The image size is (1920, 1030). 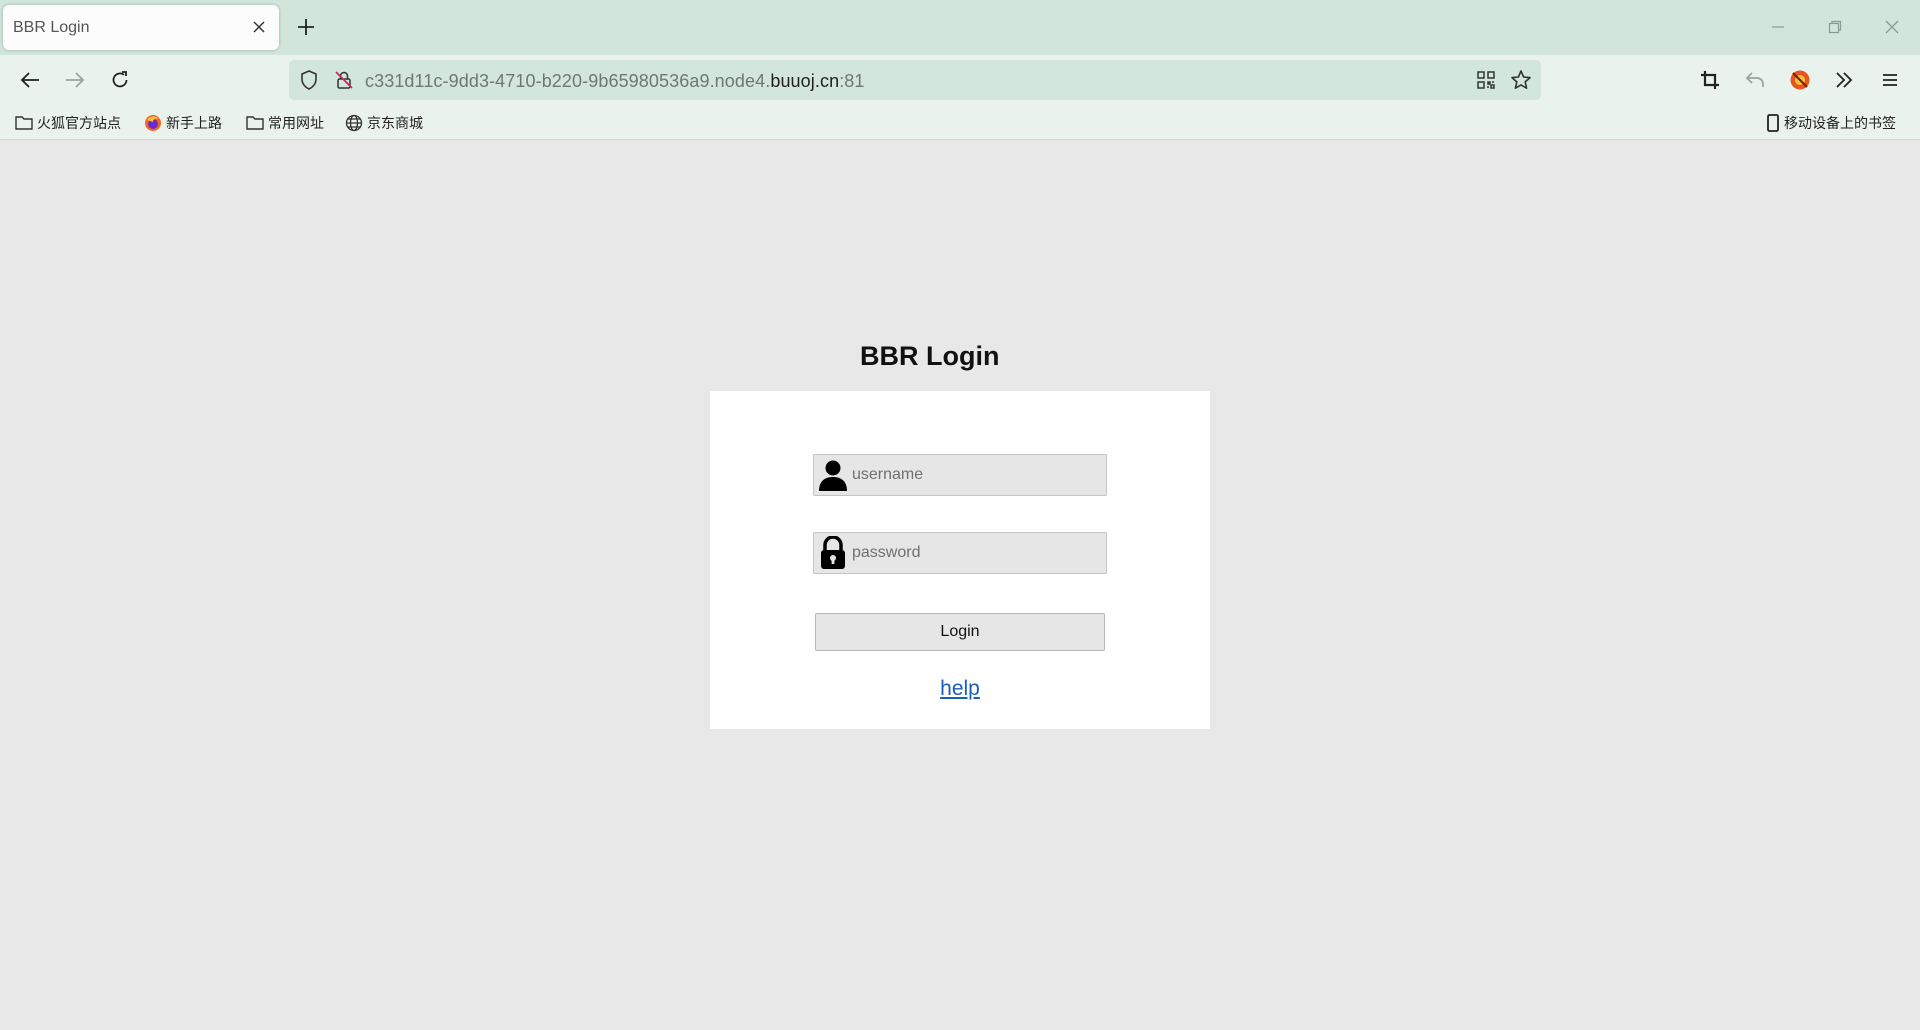 I want to click on menu-hamburger-icon, so click(x=1890, y=80).